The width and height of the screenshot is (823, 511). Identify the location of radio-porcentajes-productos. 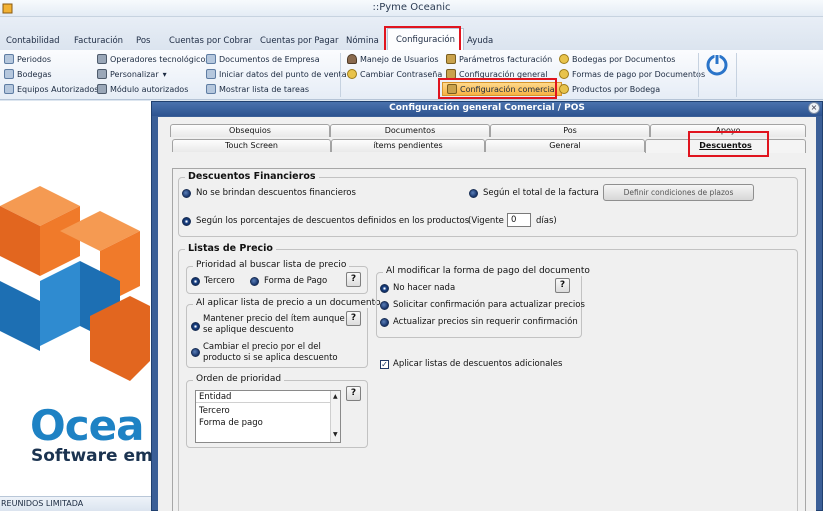
(186, 221).